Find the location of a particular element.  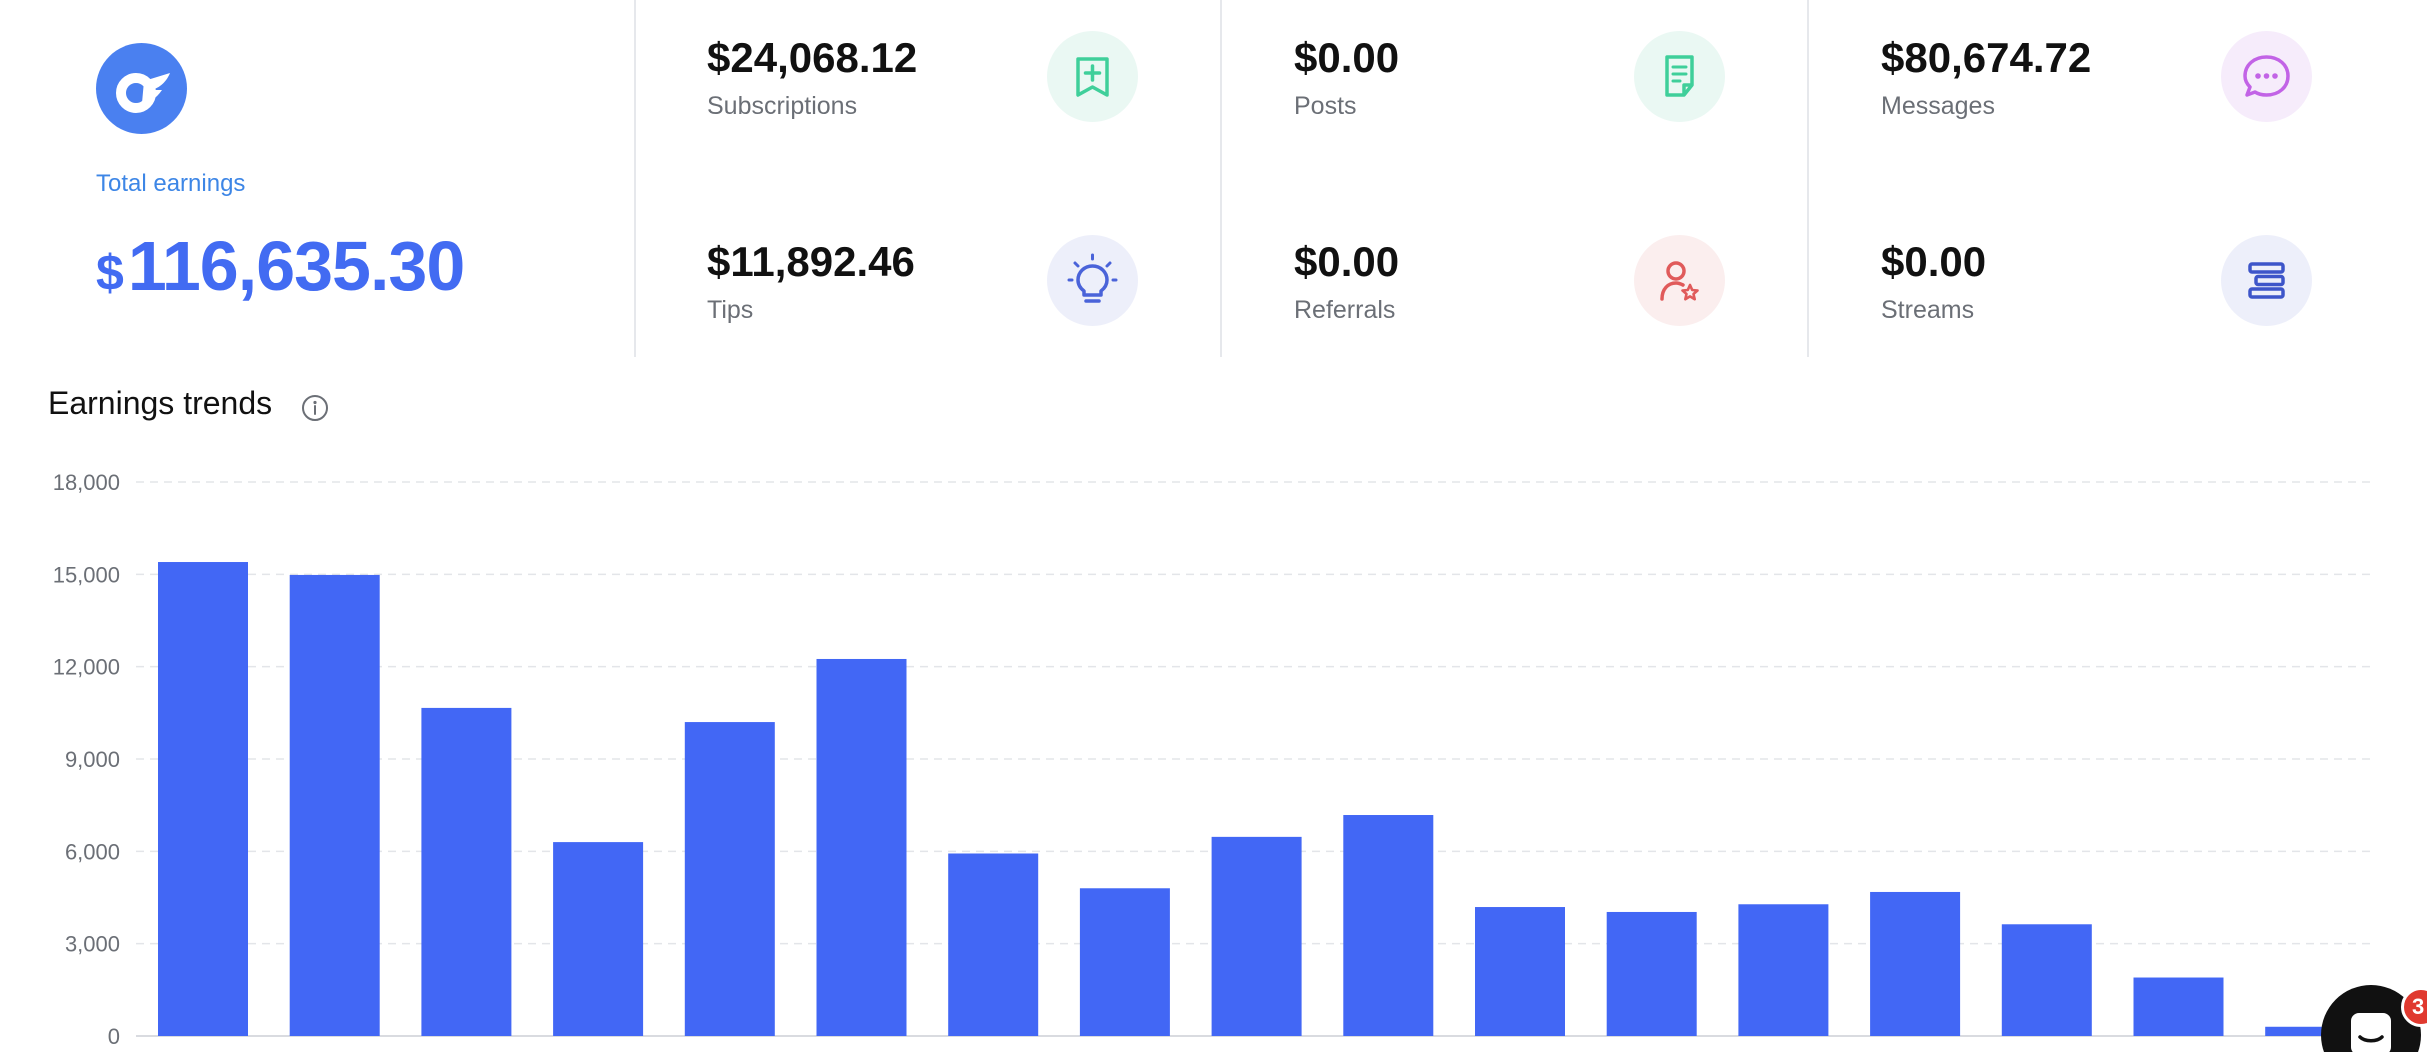

referrals-amount: $0.00 is located at coordinates (1347, 261).